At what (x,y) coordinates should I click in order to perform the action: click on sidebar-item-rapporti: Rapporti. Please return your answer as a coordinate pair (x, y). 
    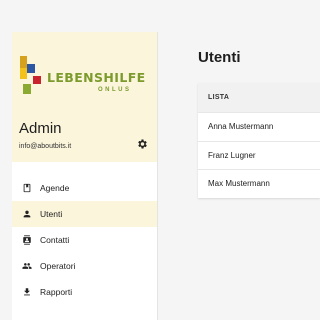
    Looking at the image, I should click on (84, 292).